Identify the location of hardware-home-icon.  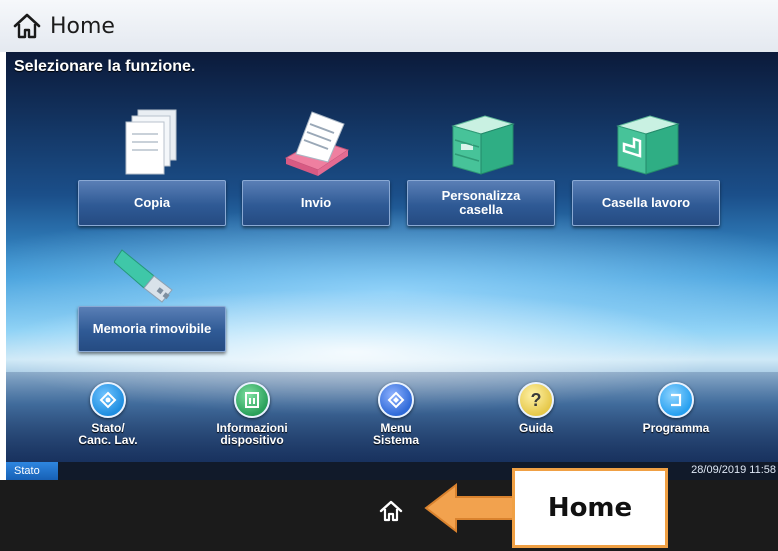
(391, 511).